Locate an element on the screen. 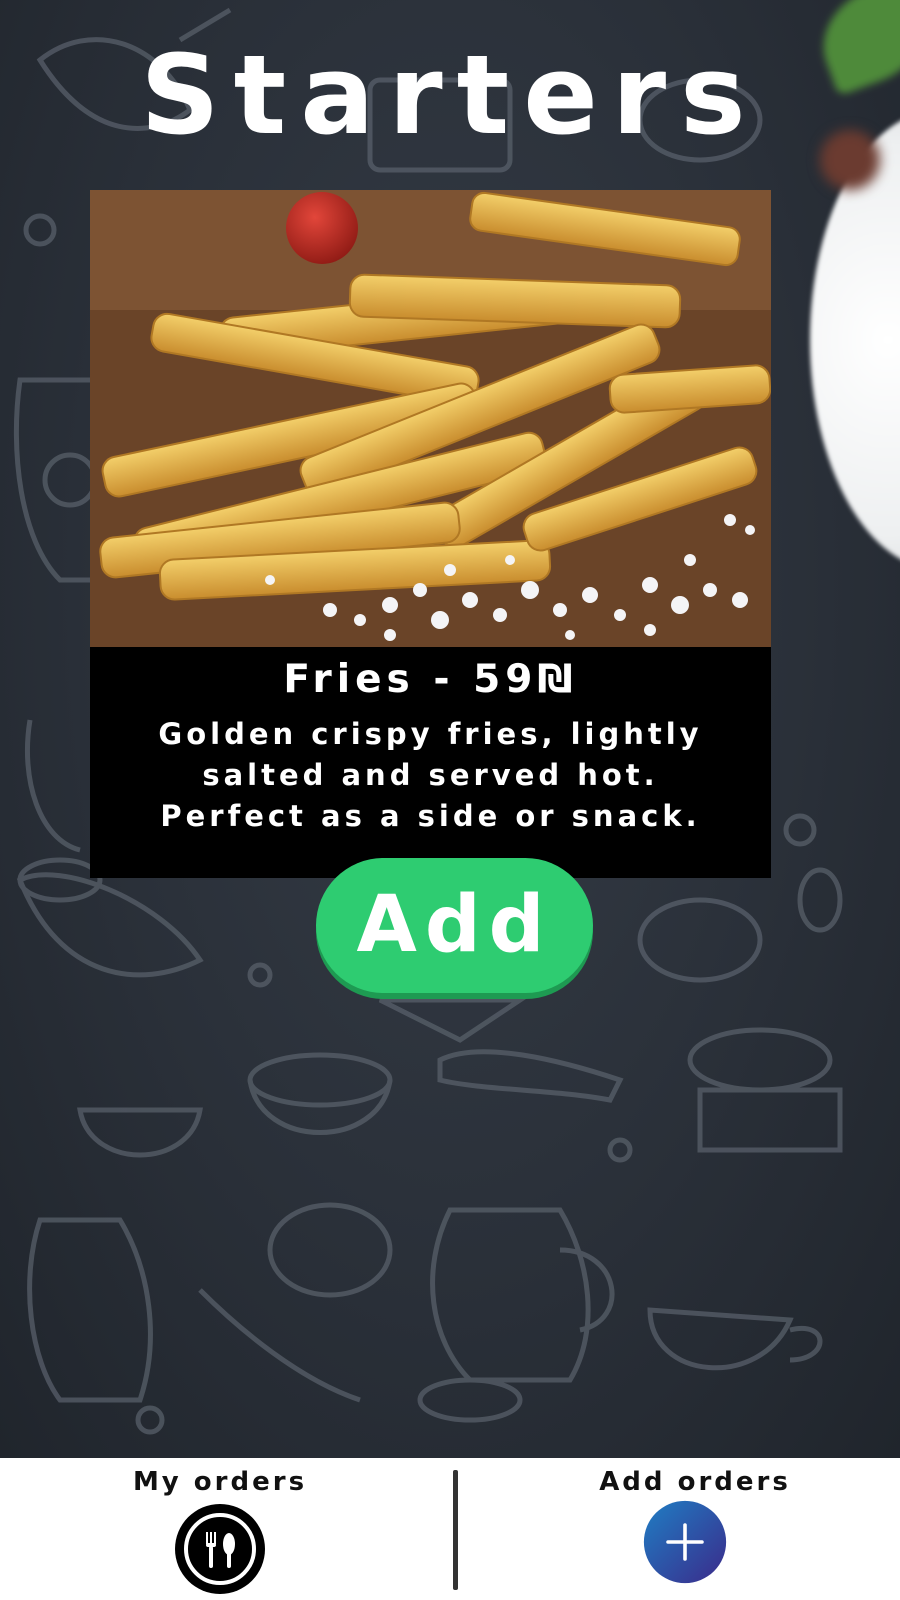  item-description-line: Perfect as a side or snack. is located at coordinates (430, 816).